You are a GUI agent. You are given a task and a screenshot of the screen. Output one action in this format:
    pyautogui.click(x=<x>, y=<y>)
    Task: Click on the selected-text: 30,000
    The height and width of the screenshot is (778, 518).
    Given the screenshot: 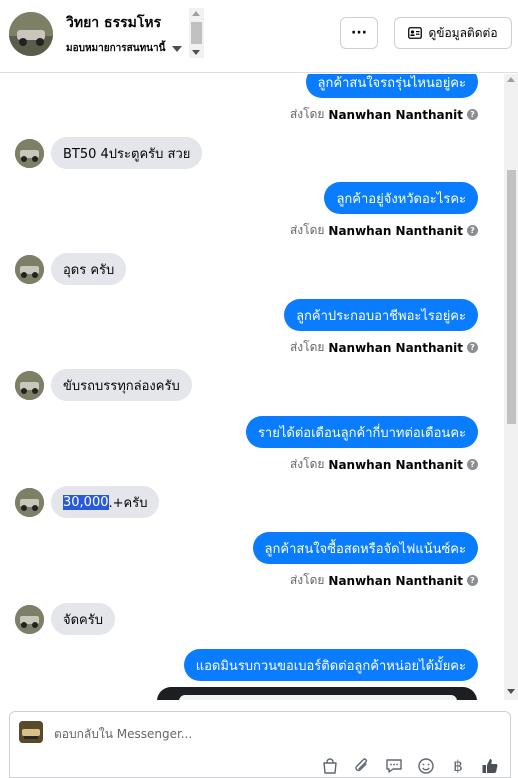 What is the action you would take?
    pyautogui.click(x=86, y=502)
    